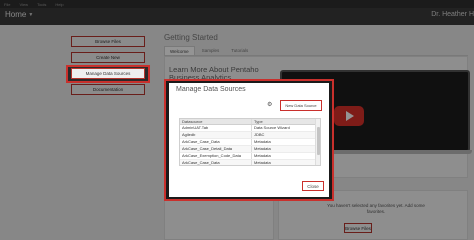 The height and width of the screenshot is (240, 474). I want to click on manage-data-sources-button: Manage Data Sources, so click(108, 73).